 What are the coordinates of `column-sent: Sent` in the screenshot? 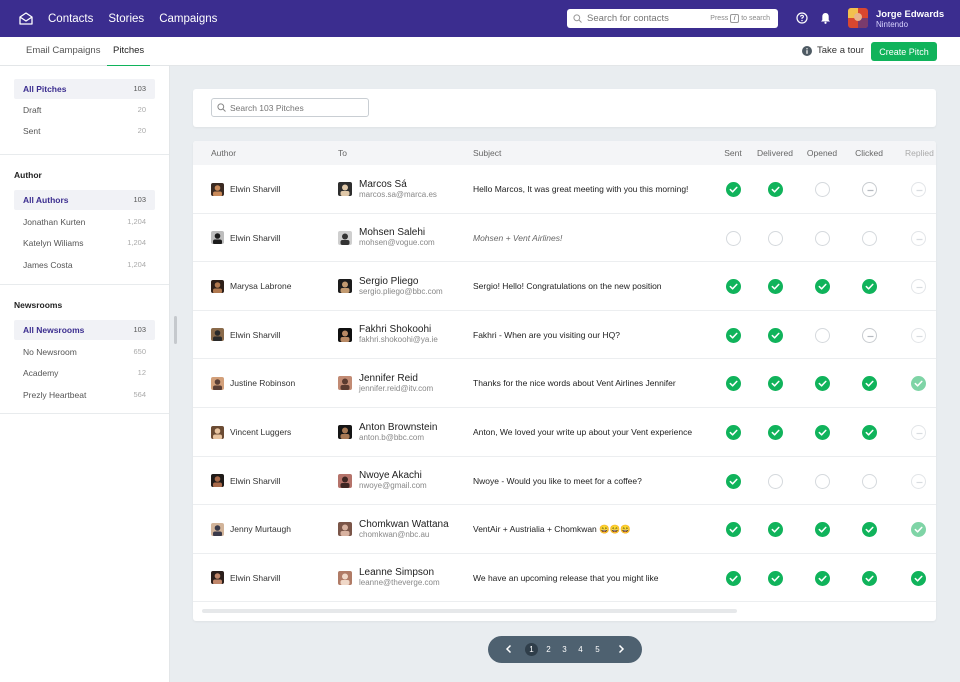 It's located at (733, 153).